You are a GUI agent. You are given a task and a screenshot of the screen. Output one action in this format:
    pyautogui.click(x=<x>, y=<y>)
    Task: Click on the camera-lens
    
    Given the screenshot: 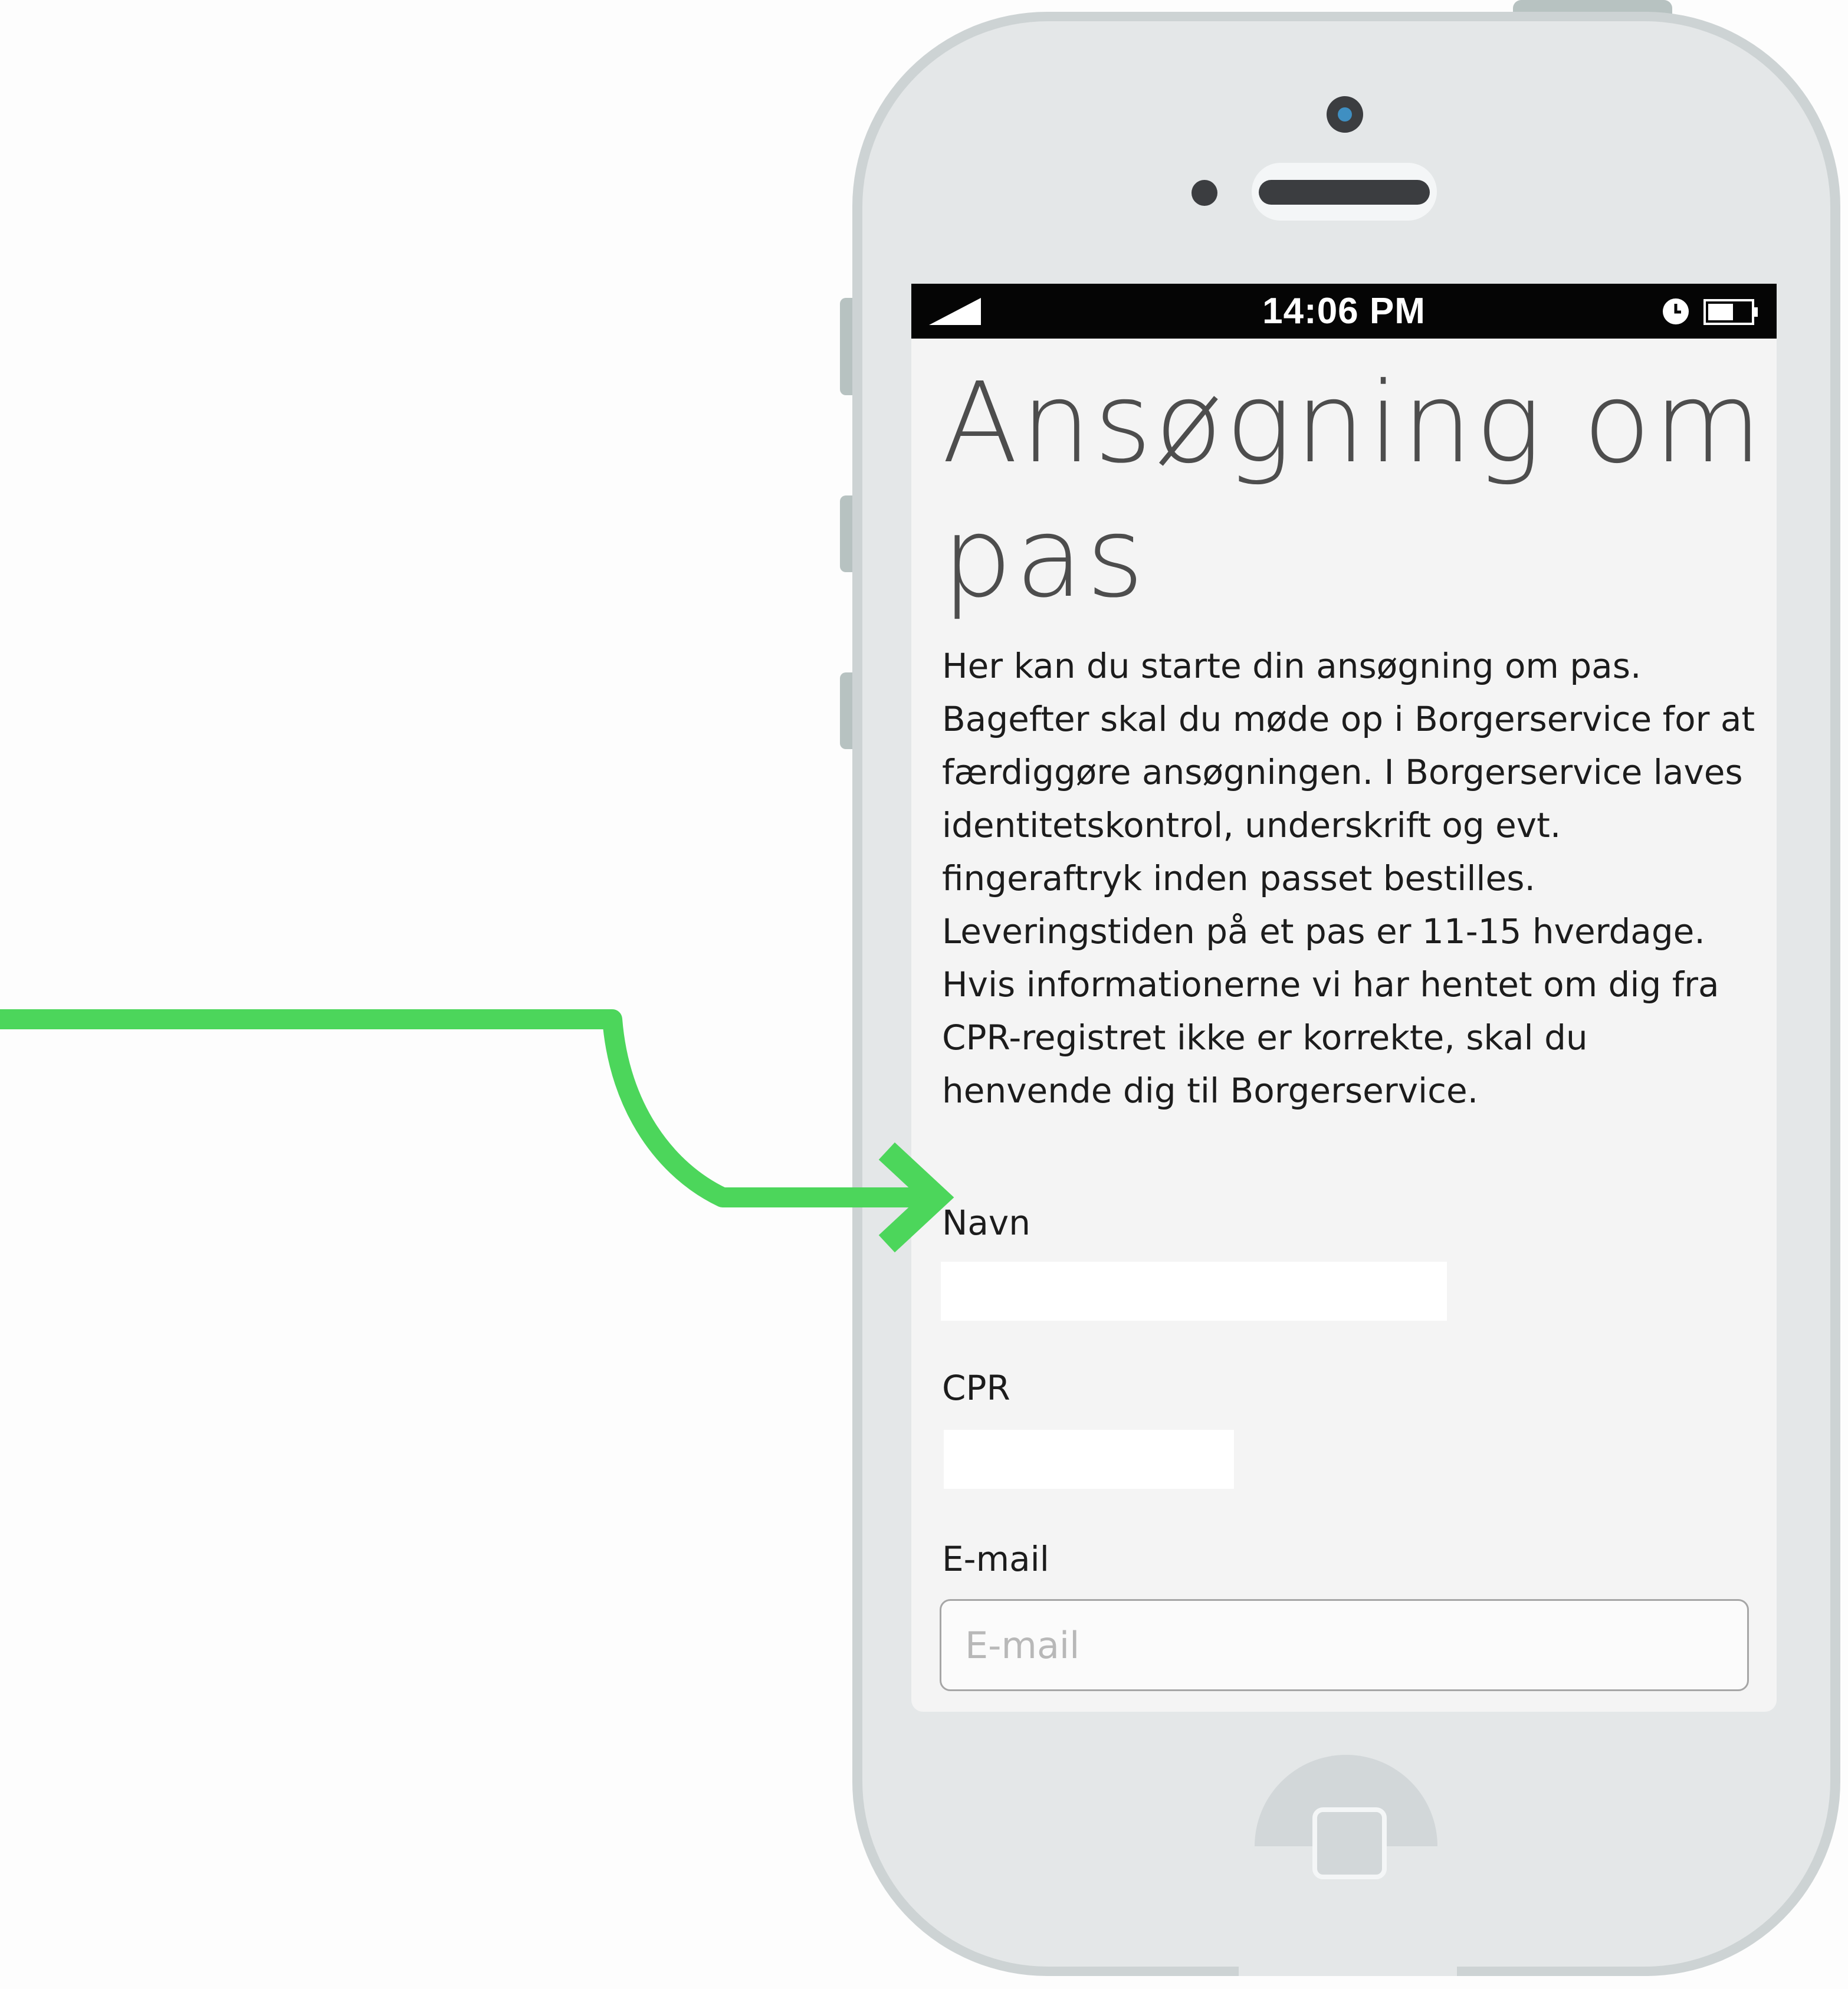 What is the action you would take?
    pyautogui.click(x=1345, y=114)
    